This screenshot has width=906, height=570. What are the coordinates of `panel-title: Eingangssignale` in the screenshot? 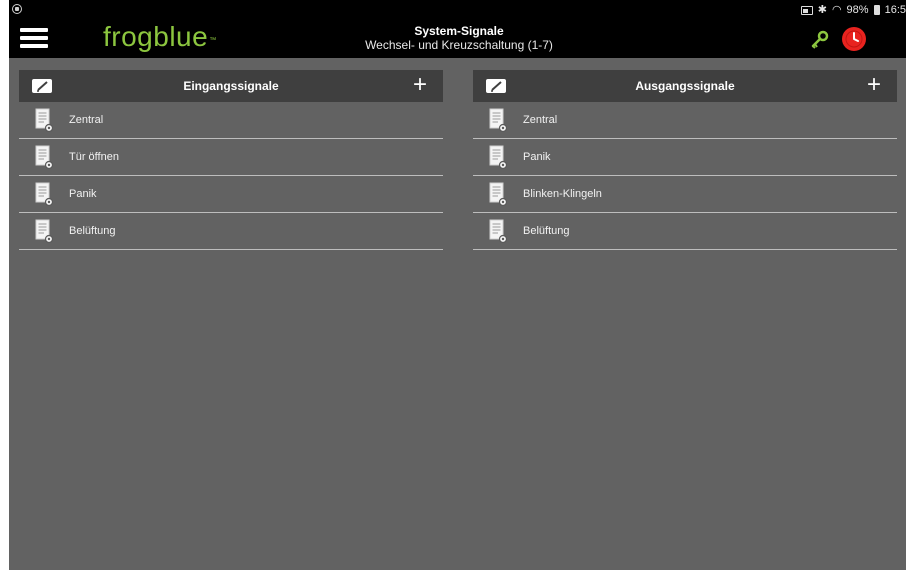 It's located at (231, 86).